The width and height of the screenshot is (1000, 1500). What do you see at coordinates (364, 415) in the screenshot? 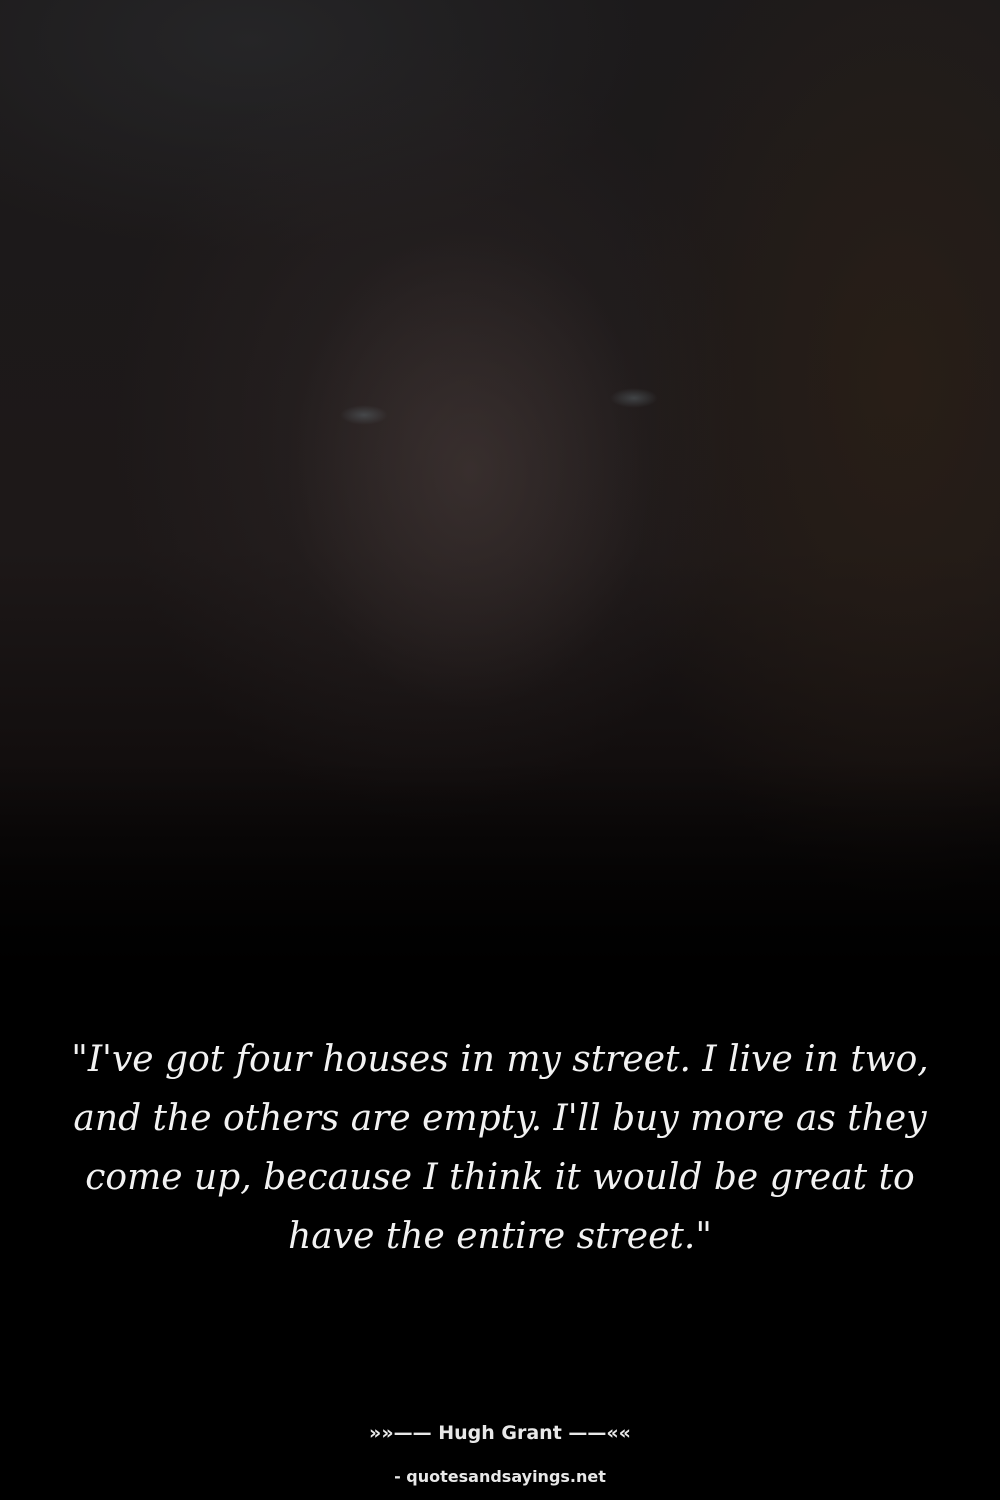
I see `portrait-left-eye` at bounding box center [364, 415].